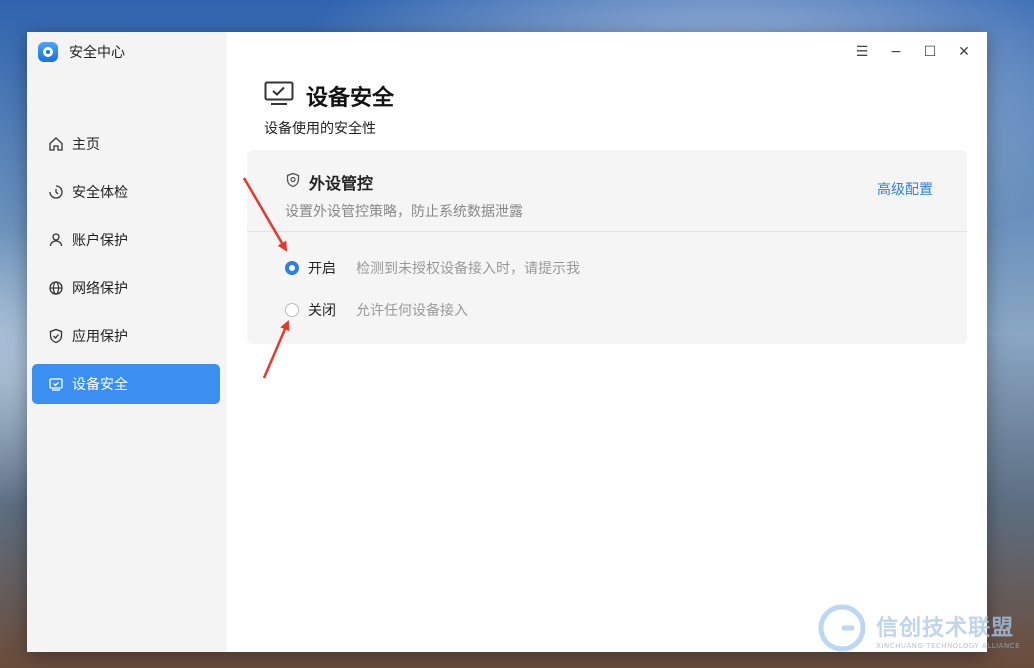  I want to click on sidebar-item-label: 应用保护, so click(100, 337).